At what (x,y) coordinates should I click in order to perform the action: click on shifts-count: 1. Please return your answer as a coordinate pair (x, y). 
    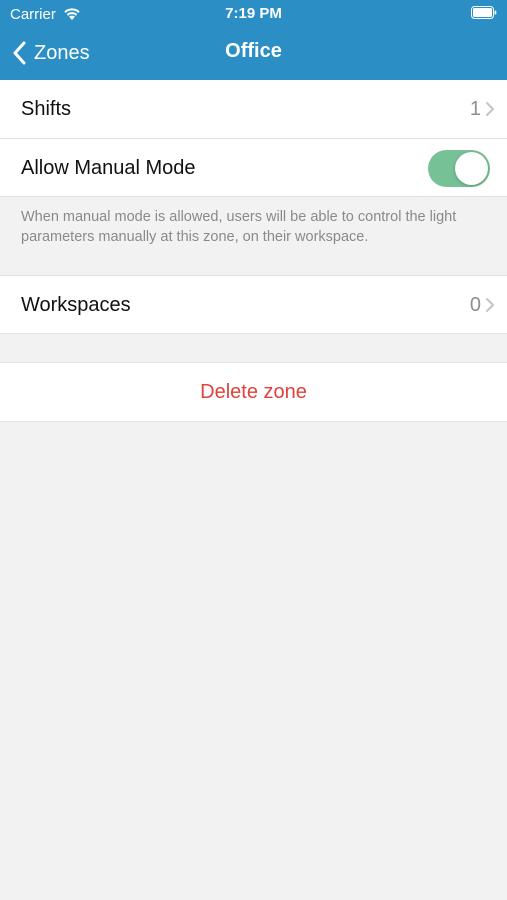
    Looking at the image, I should click on (475, 109).